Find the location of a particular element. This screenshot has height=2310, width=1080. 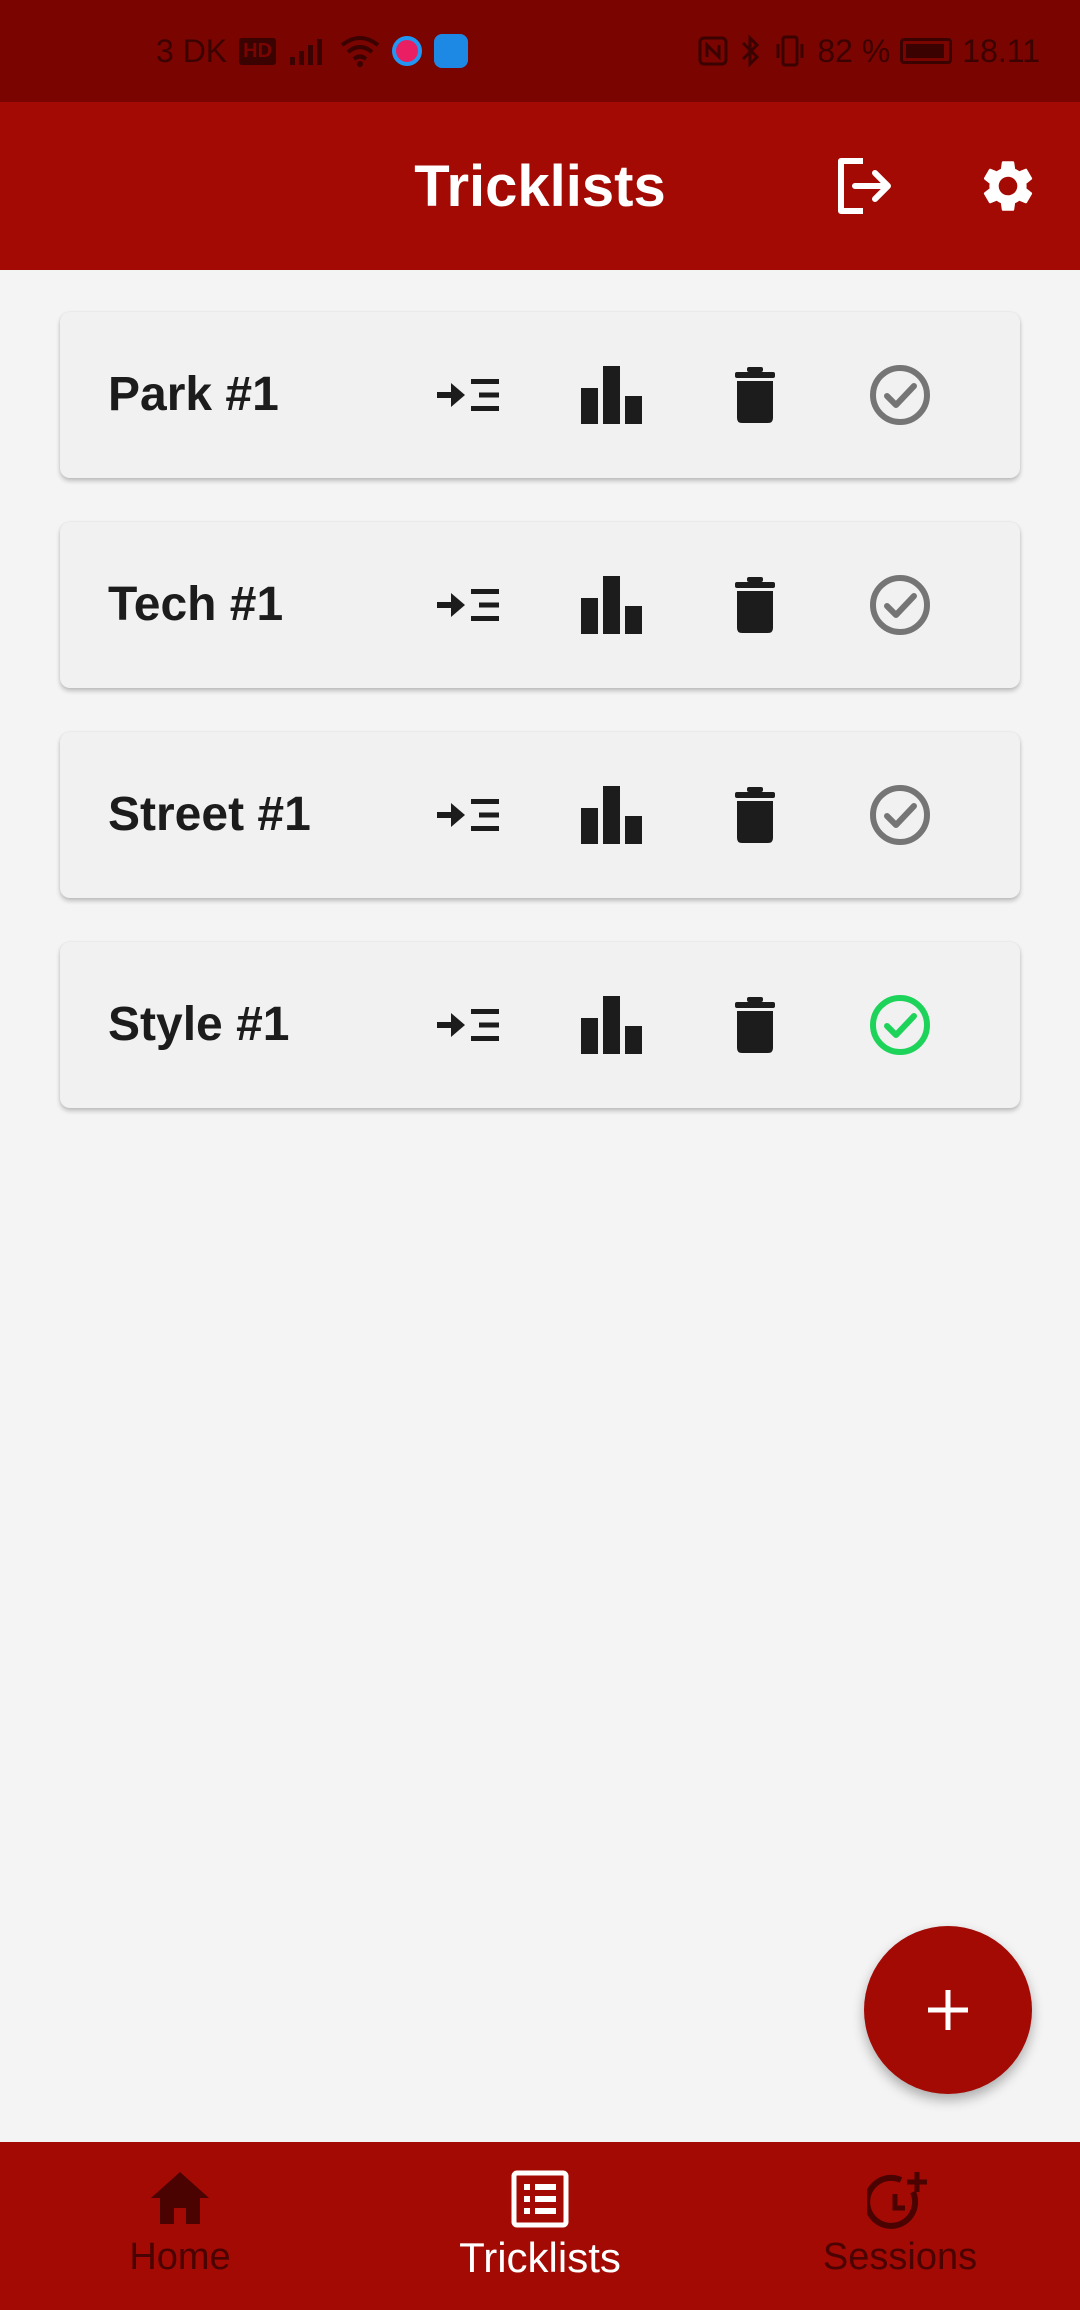

nav-tricklists-label: Tricklists is located at coordinates (540, 2257).